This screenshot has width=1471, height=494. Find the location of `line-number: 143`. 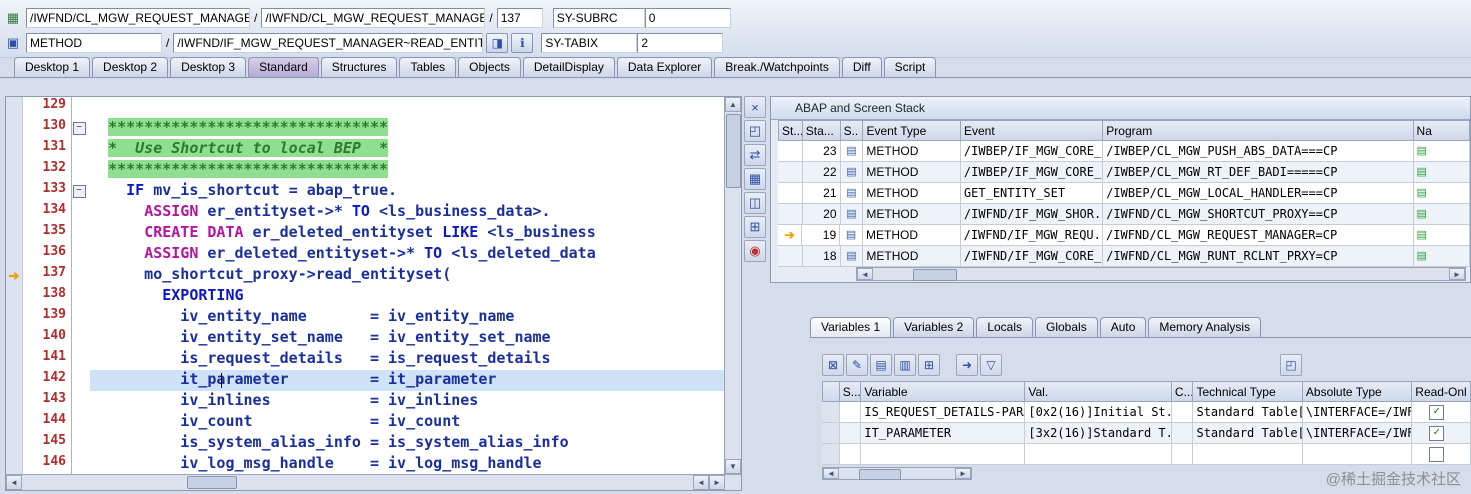

line-number: 143 is located at coordinates (47, 401).